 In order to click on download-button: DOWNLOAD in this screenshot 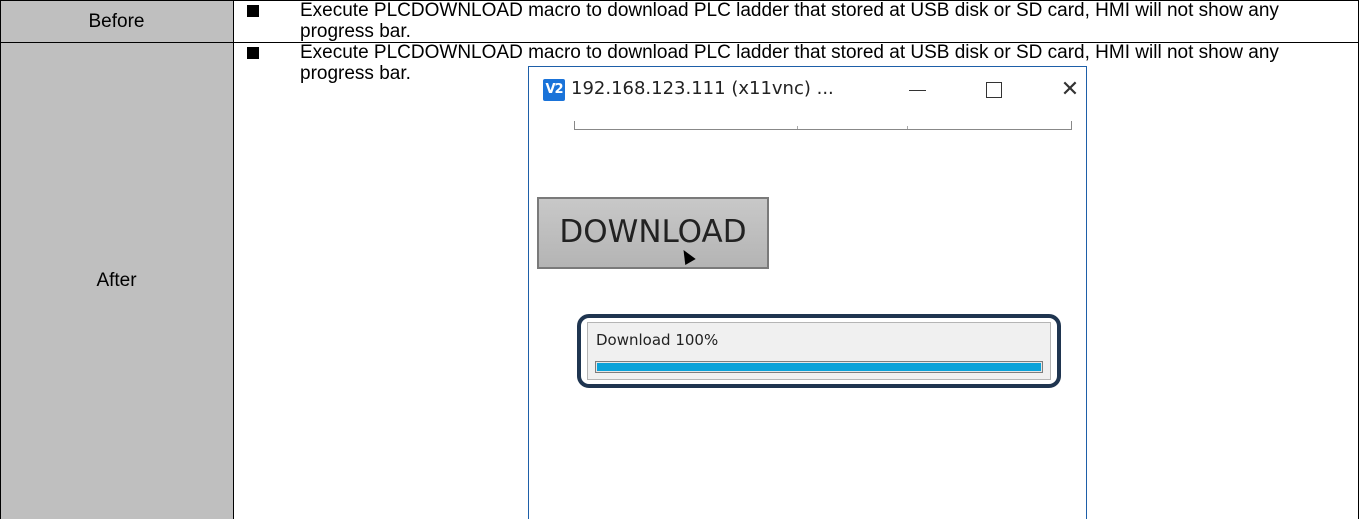, I will do `click(653, 233)`.